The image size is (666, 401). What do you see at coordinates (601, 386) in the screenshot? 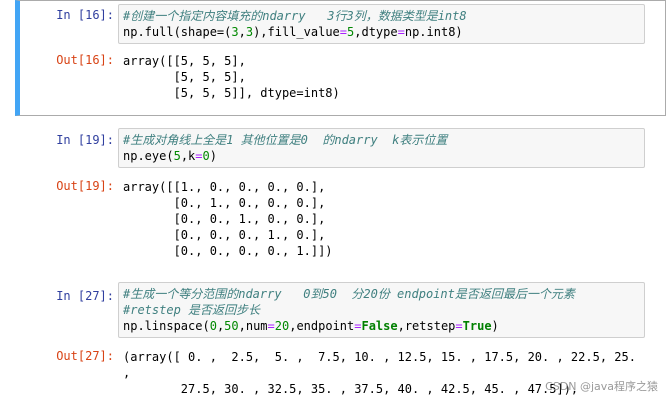
I see `watermark: CSDN @java程序之猿` at bounding box center [601, 386].